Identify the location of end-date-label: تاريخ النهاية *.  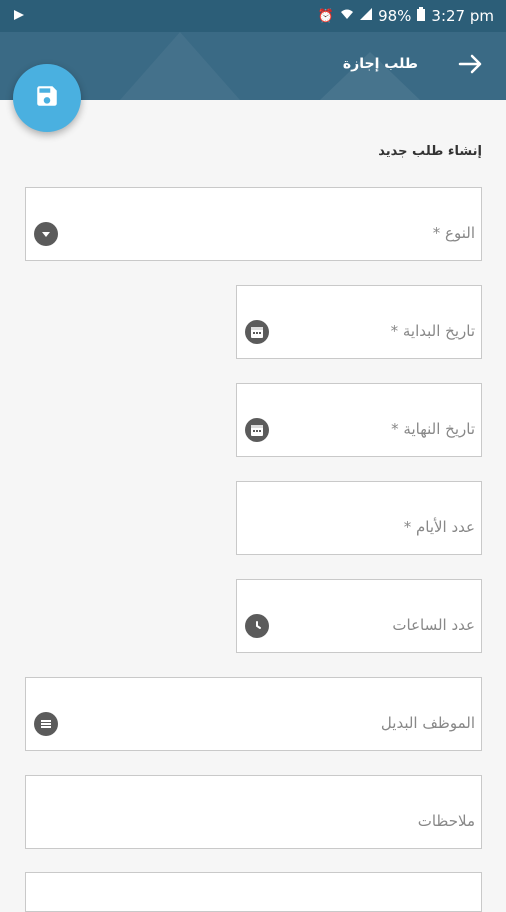
(433, 429).